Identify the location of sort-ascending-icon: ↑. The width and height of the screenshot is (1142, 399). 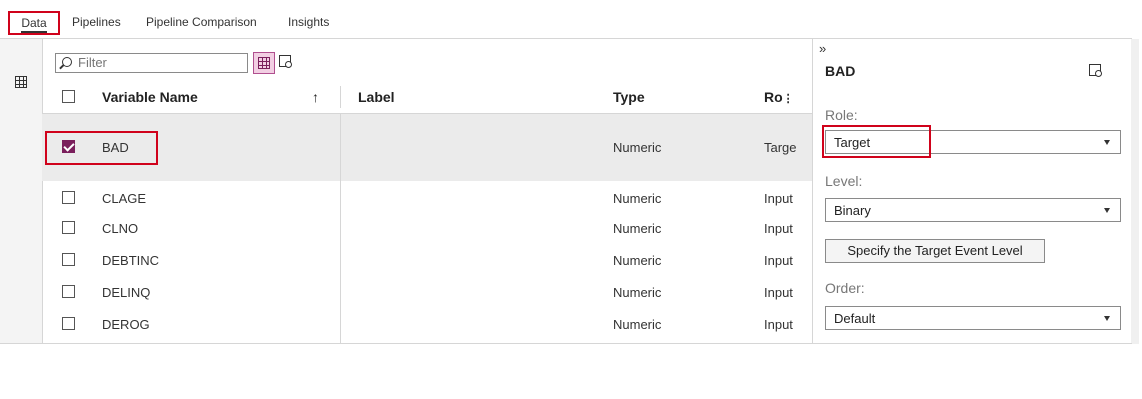
(315, 97).